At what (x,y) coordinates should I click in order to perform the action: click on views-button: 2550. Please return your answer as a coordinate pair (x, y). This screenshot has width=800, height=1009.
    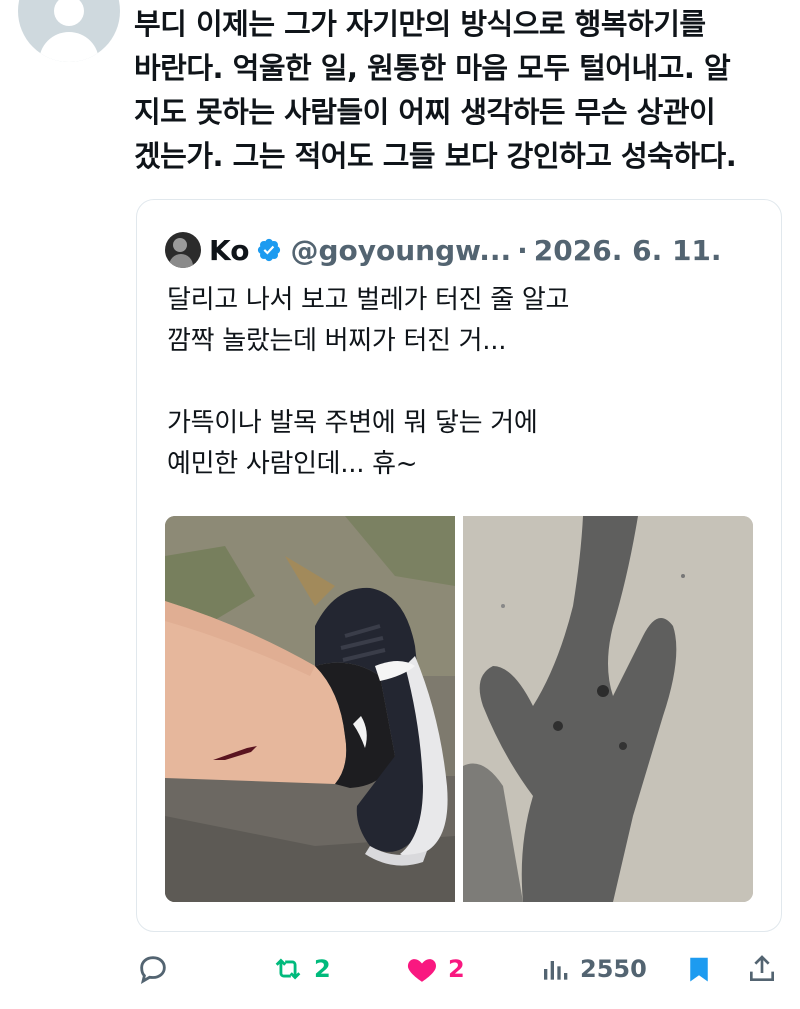
    Looking at the image, I should click on (593, 969).